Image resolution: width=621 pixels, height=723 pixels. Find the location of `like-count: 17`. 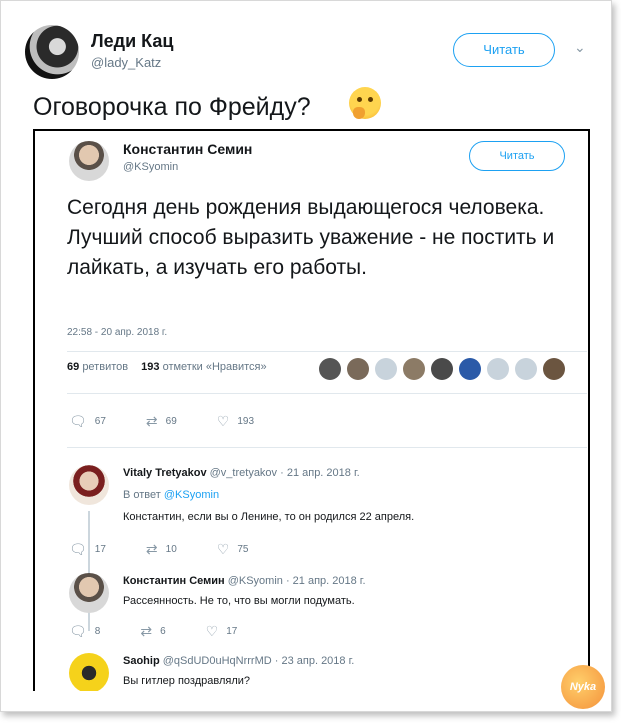

like-count: 17 is located at coordinates (232, 631).